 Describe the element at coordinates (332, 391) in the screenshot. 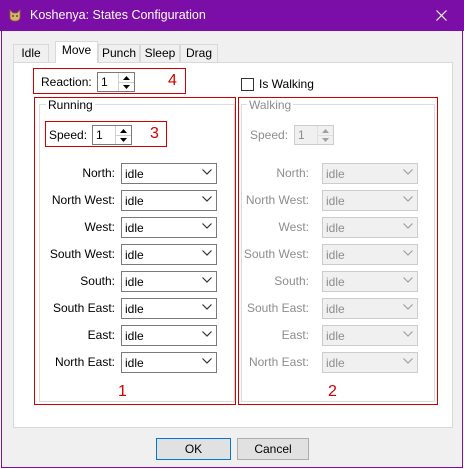

I see `annotation-number-2: 2` at that location.